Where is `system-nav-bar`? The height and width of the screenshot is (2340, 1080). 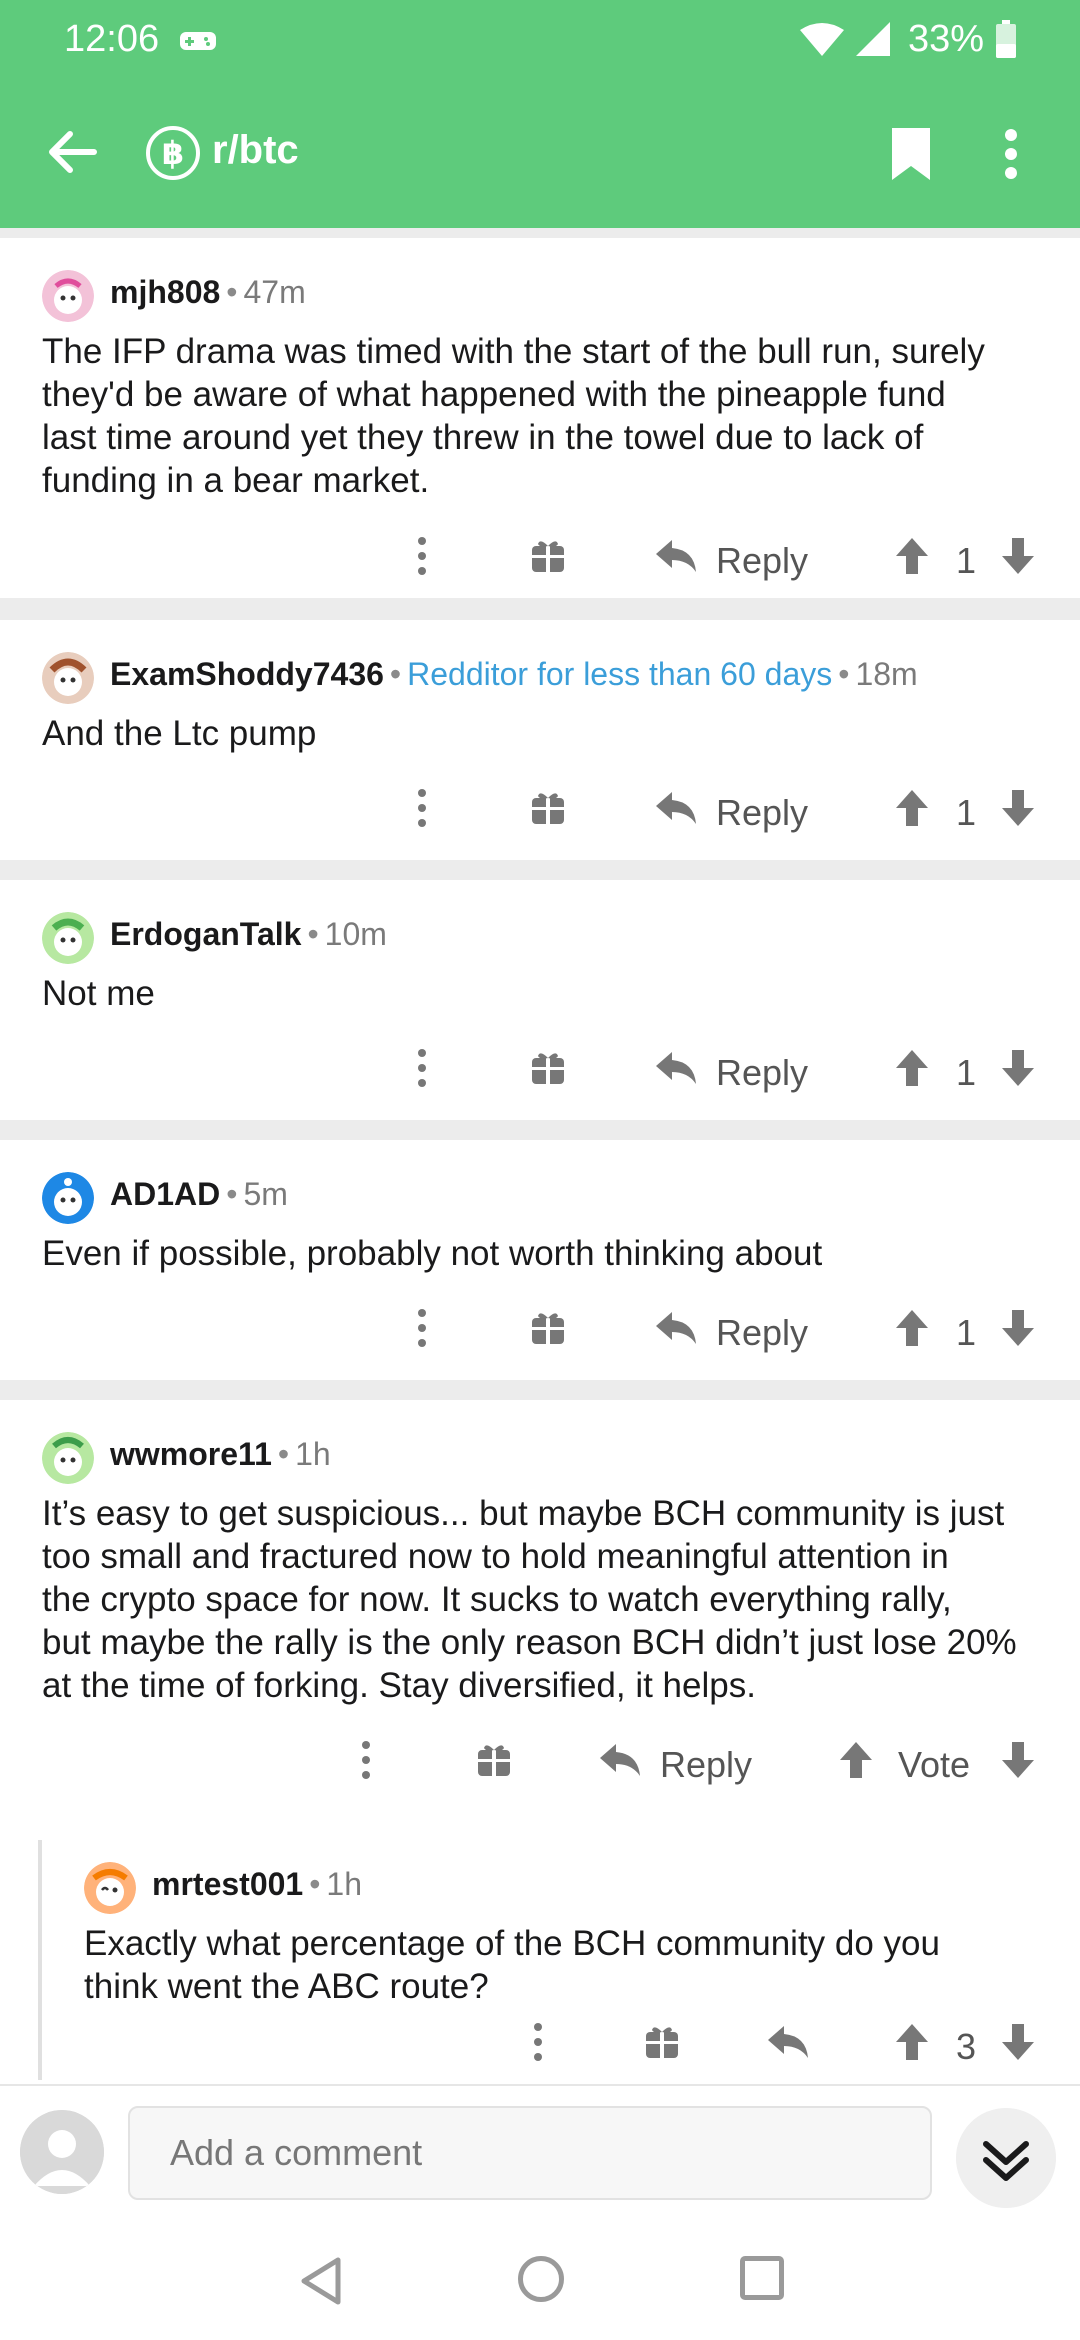
system-nav-bar is located at coordinates (540, 2280).